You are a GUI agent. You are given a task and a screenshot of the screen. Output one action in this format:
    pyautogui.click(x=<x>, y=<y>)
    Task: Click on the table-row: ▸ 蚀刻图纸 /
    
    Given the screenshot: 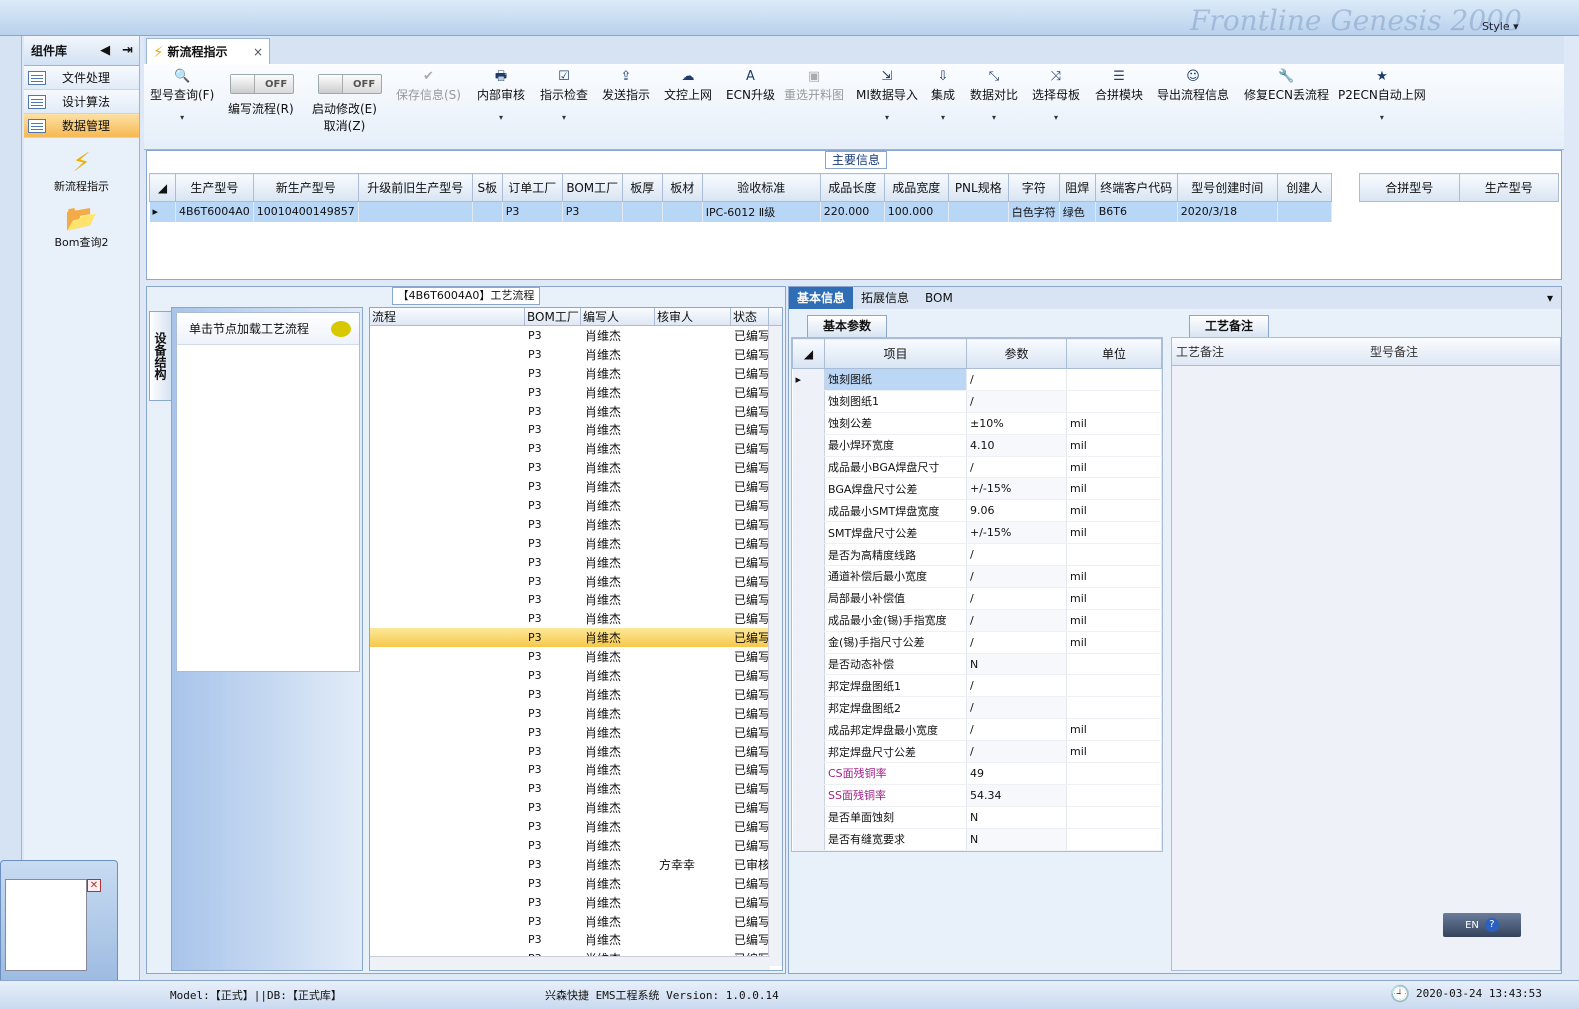 What is the action you would take?
    pyautogui.click(x=977, y=379)
    